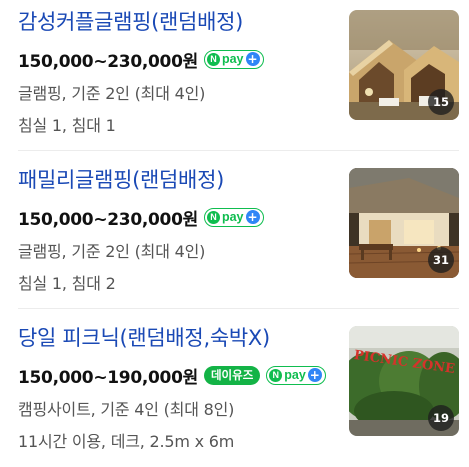  Describe the element at coordinates (130, 21) in the screenshot. I see `room-title: 감성커플글램핑(랜덤배정)` at that location.